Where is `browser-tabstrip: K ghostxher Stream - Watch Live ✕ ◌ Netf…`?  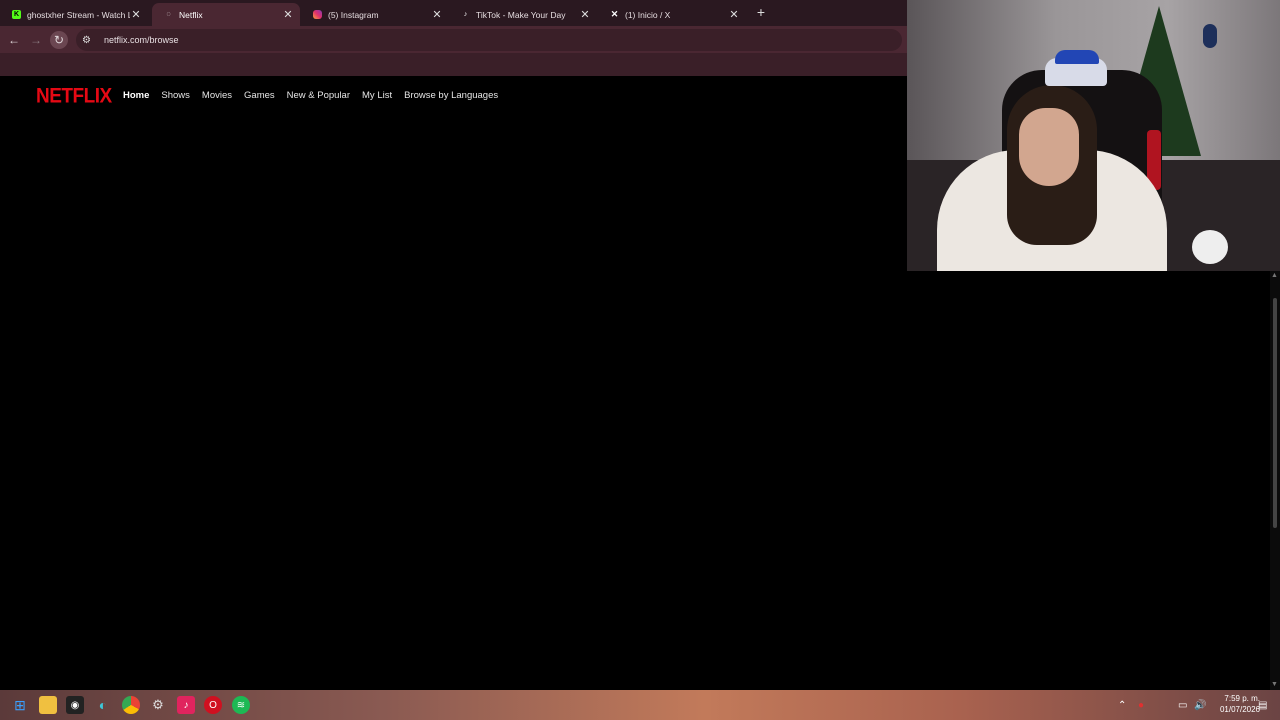 browser-tabstrip: K ghostxher Stream - Watch Live ✕ ◌ Netf… is located at coordinates (453, 13).